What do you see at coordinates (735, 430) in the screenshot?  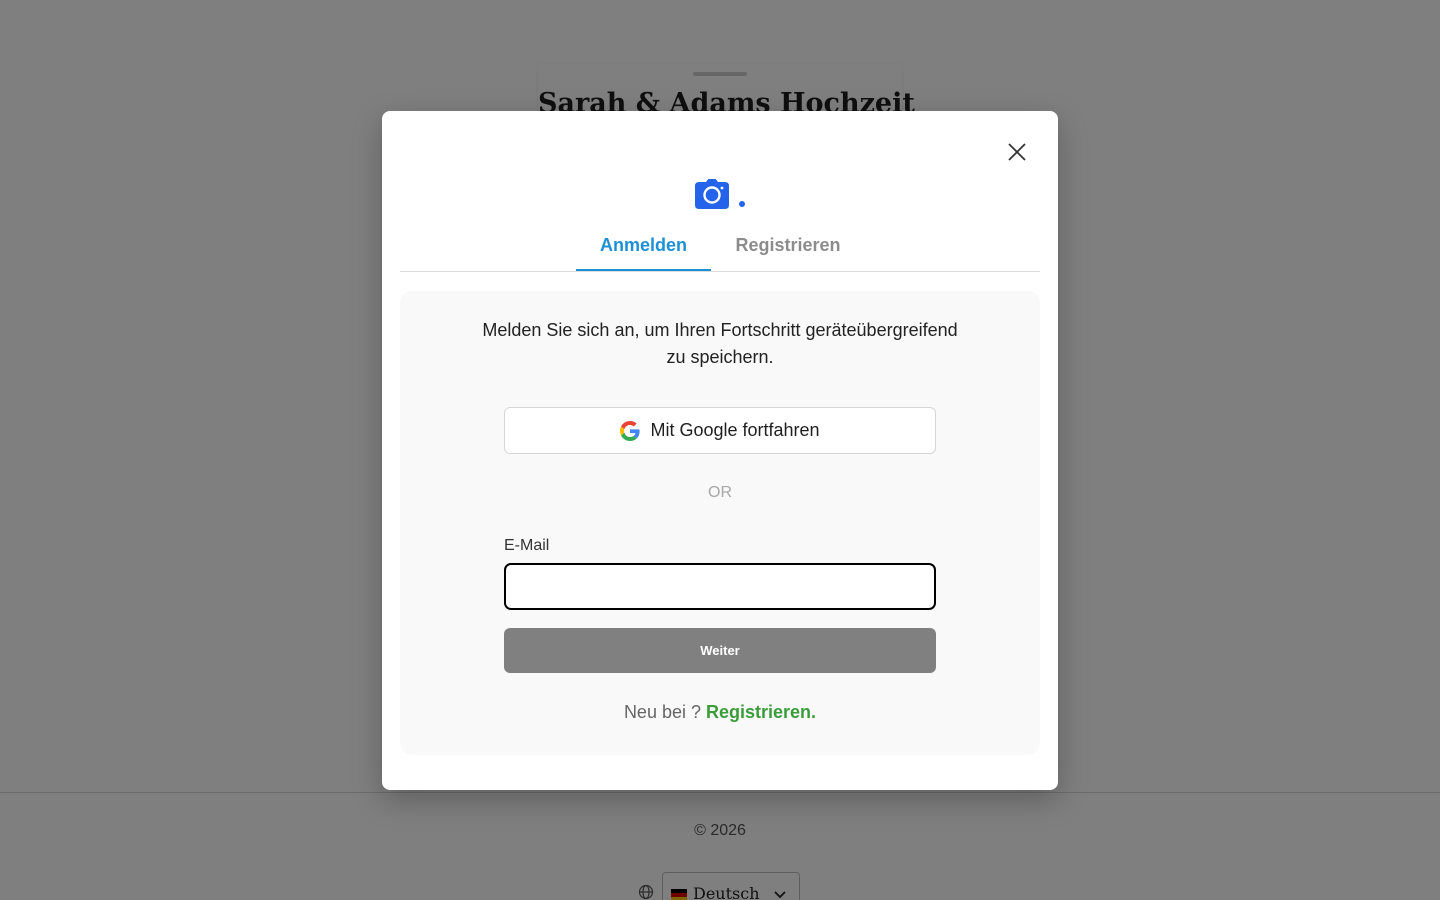 I see `google-button-label: Mit Google fortfahren` at bounding box center [735, 430].